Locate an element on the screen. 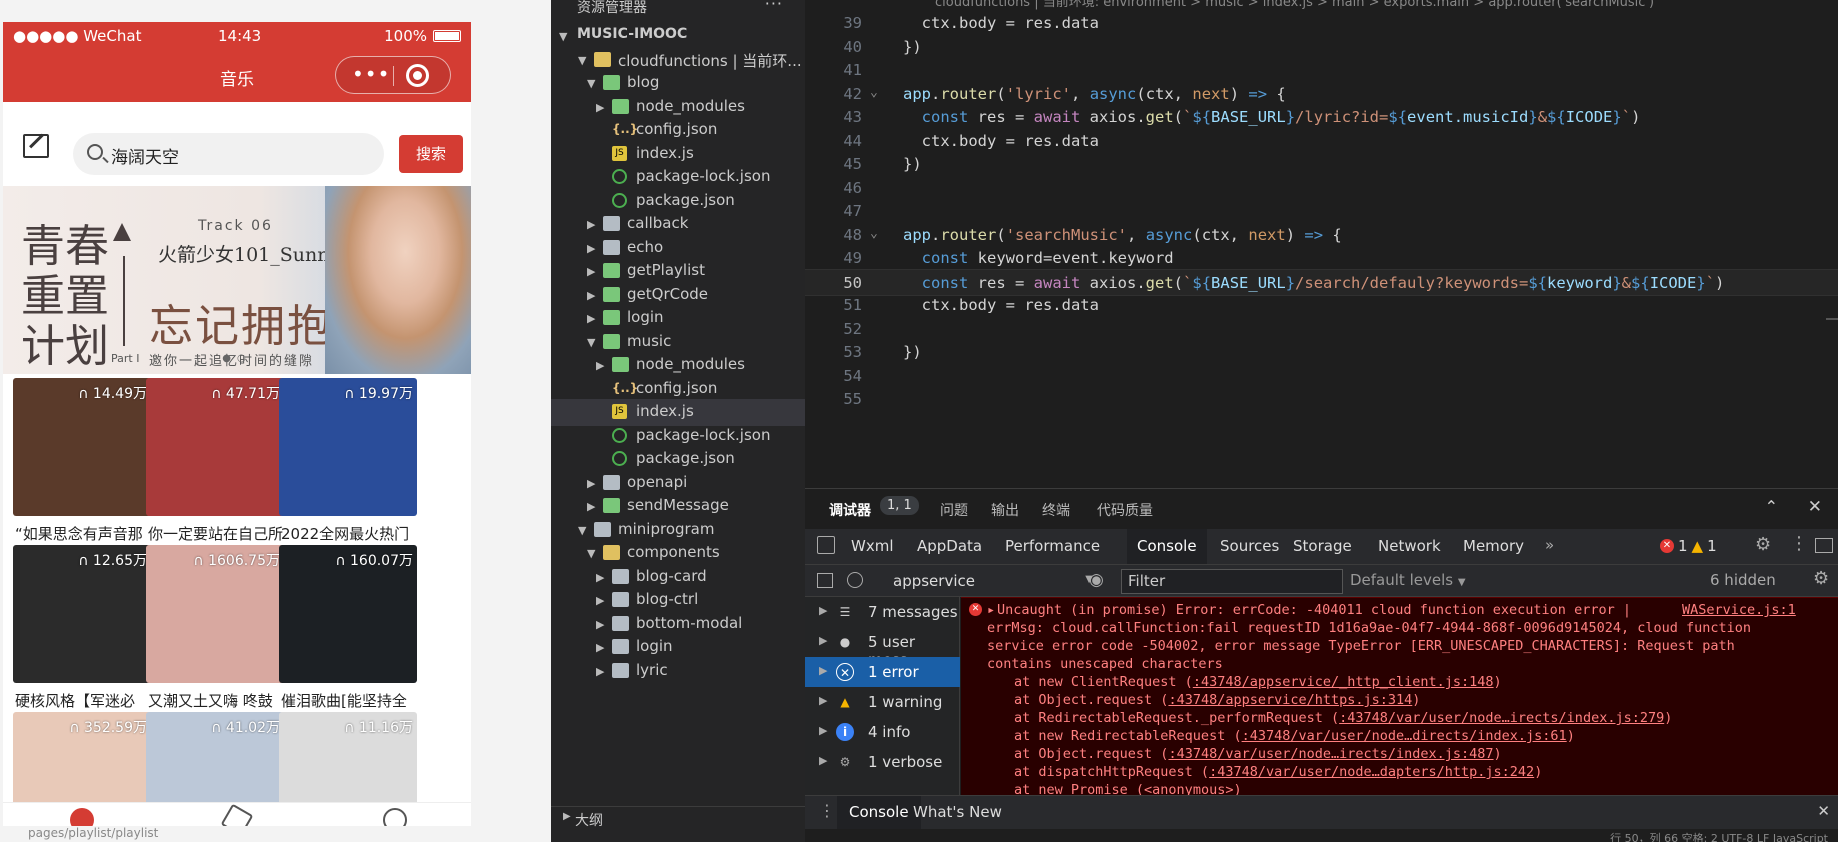  user-icon: ● is located at coordinates (845, 642).